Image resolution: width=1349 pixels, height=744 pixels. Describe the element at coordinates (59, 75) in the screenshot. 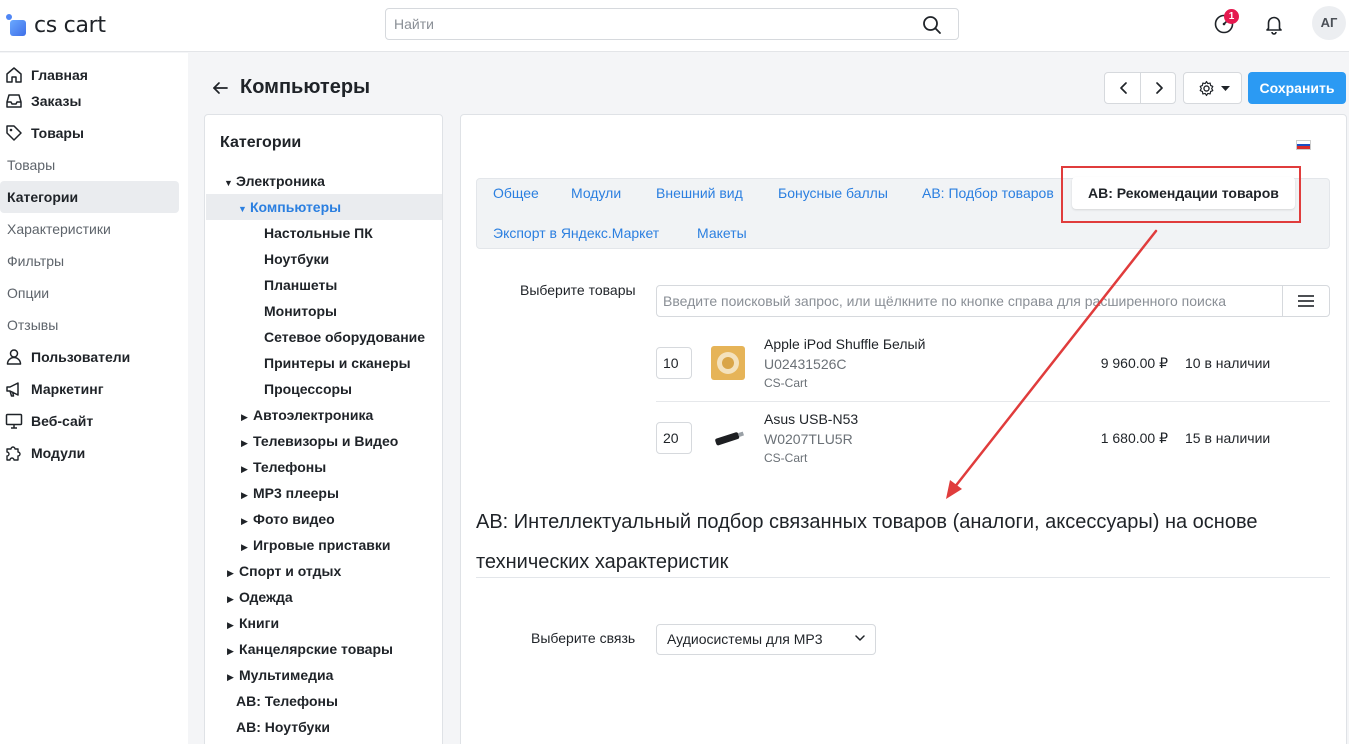

I see `sidebar-item-label: Главная` at that location.